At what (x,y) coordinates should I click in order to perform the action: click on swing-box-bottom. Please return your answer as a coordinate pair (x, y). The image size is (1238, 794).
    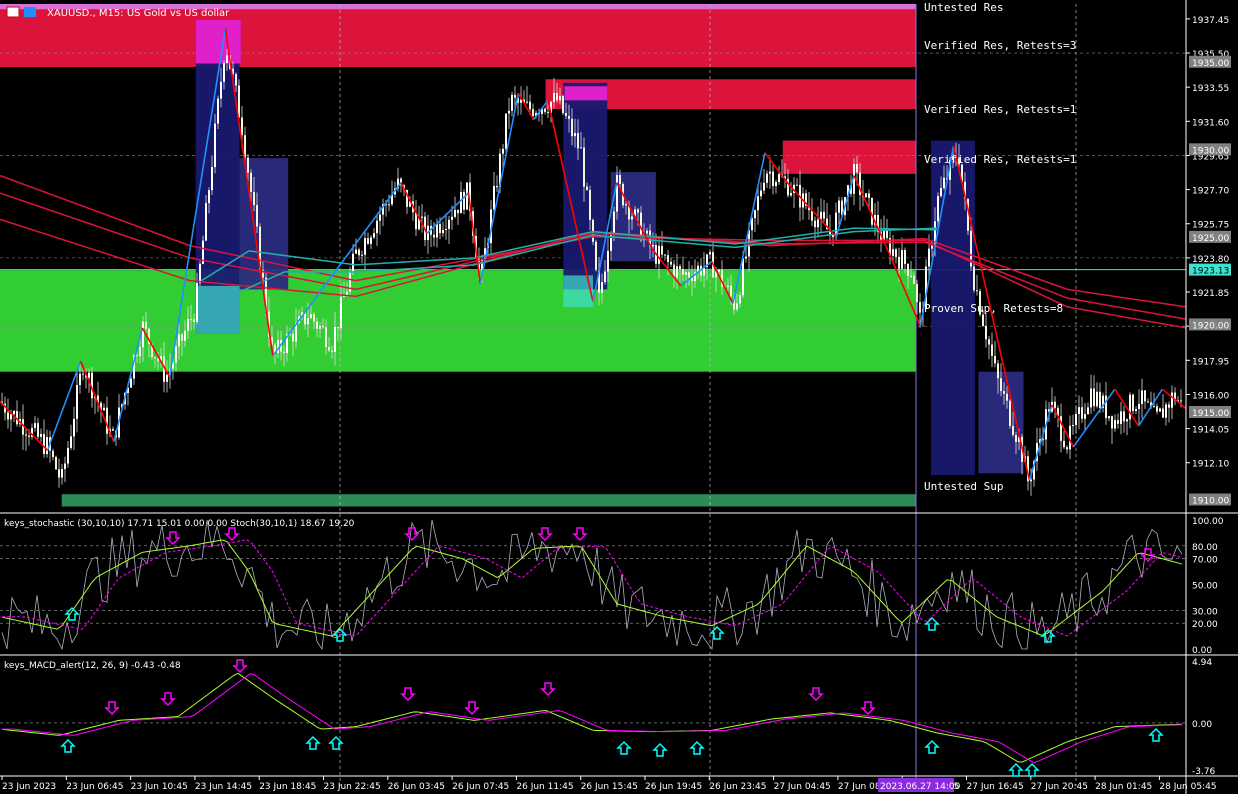
    Looking at the image, I should click on (217, 309).